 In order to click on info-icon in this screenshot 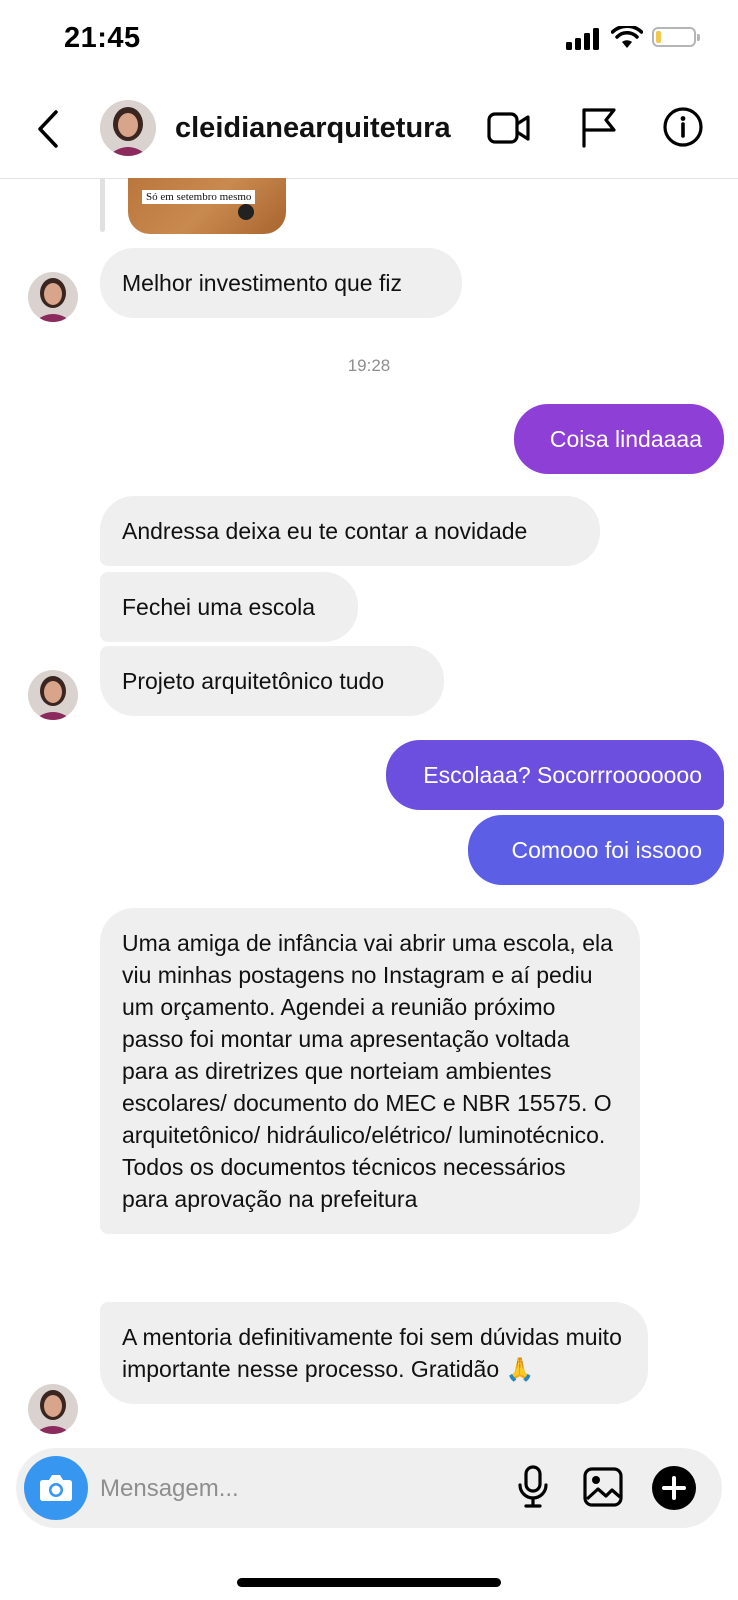, I will do `click(683, 127)`.